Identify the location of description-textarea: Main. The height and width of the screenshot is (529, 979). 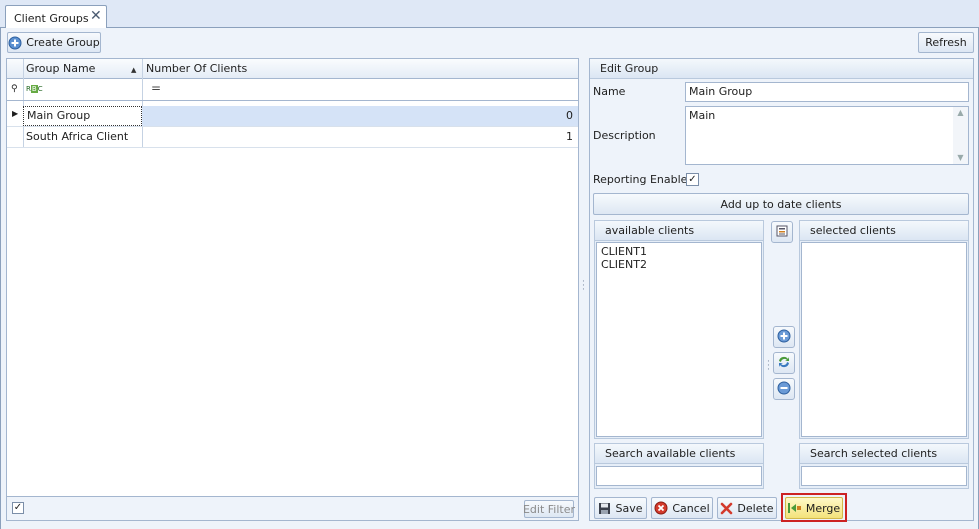
(827, 135).